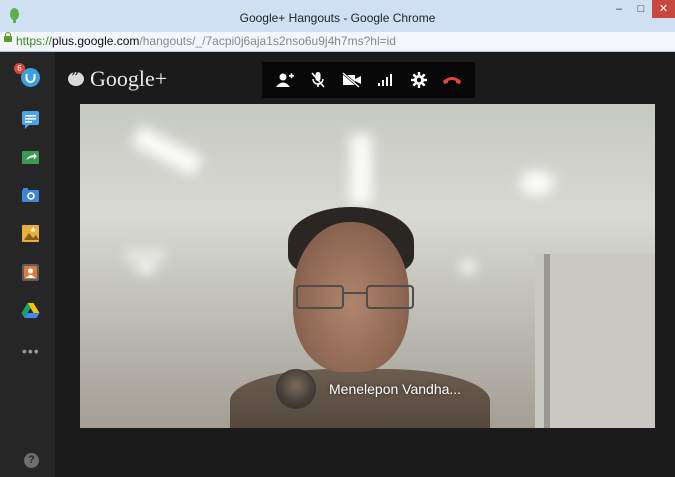  Describe the element at coordinates (76, 77) in the screenshot. I see `hangouts-logo-icon` at that location.